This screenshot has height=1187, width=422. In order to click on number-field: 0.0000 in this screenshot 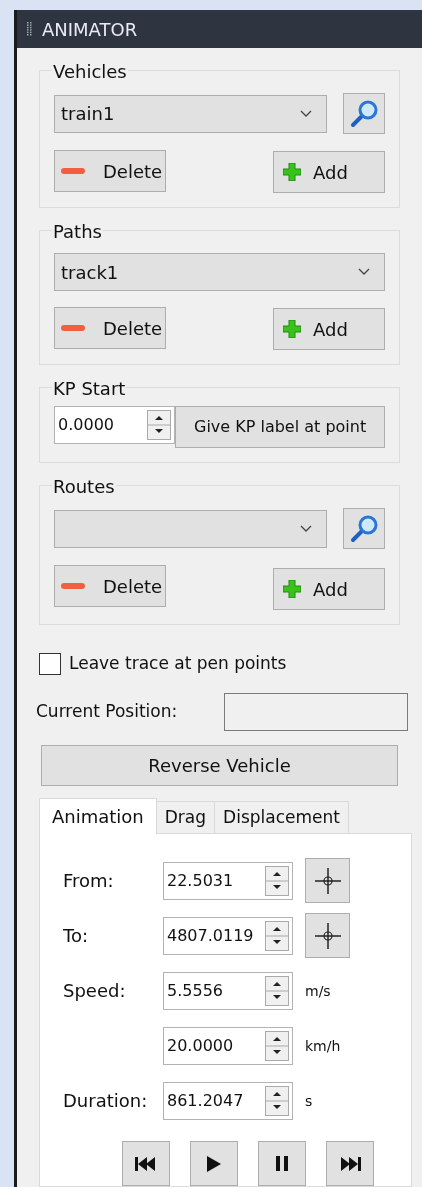, I will do `click(115, 425)`.